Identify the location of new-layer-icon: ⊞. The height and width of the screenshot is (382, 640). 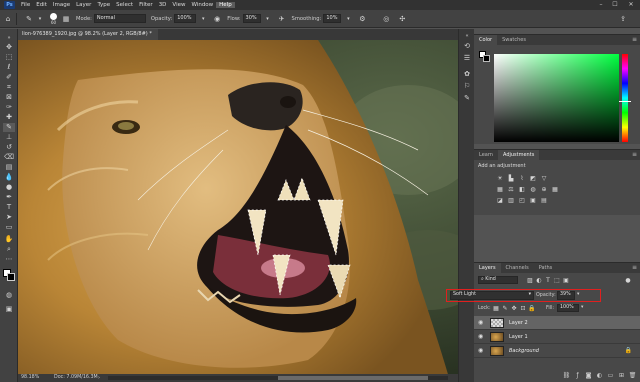
(621, 376).